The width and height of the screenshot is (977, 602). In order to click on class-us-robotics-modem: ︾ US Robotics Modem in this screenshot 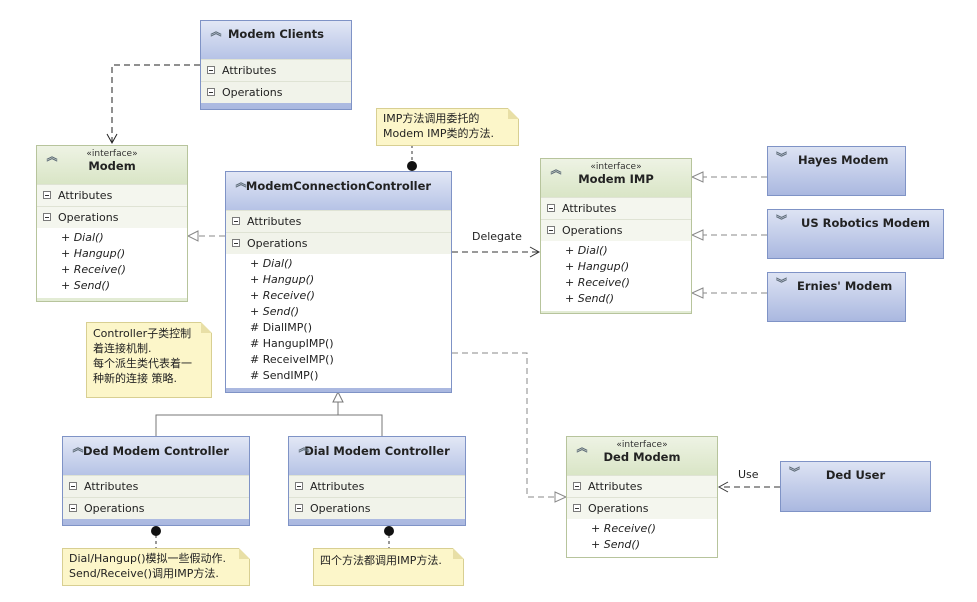, I will do `click(855, 234)`.